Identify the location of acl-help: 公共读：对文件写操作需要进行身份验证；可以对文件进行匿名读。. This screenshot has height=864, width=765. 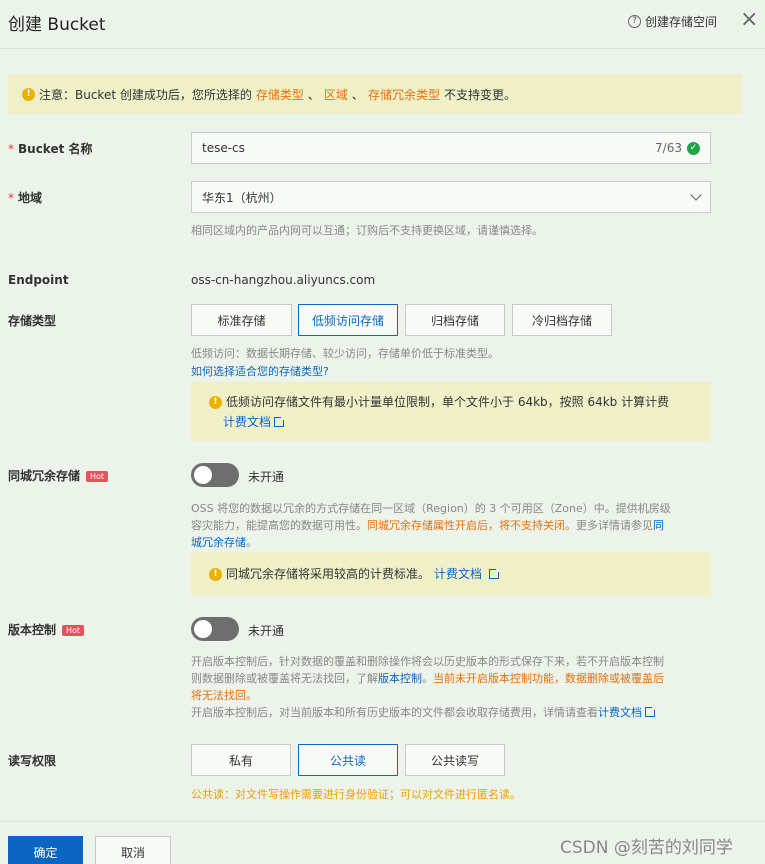
(356, 794).